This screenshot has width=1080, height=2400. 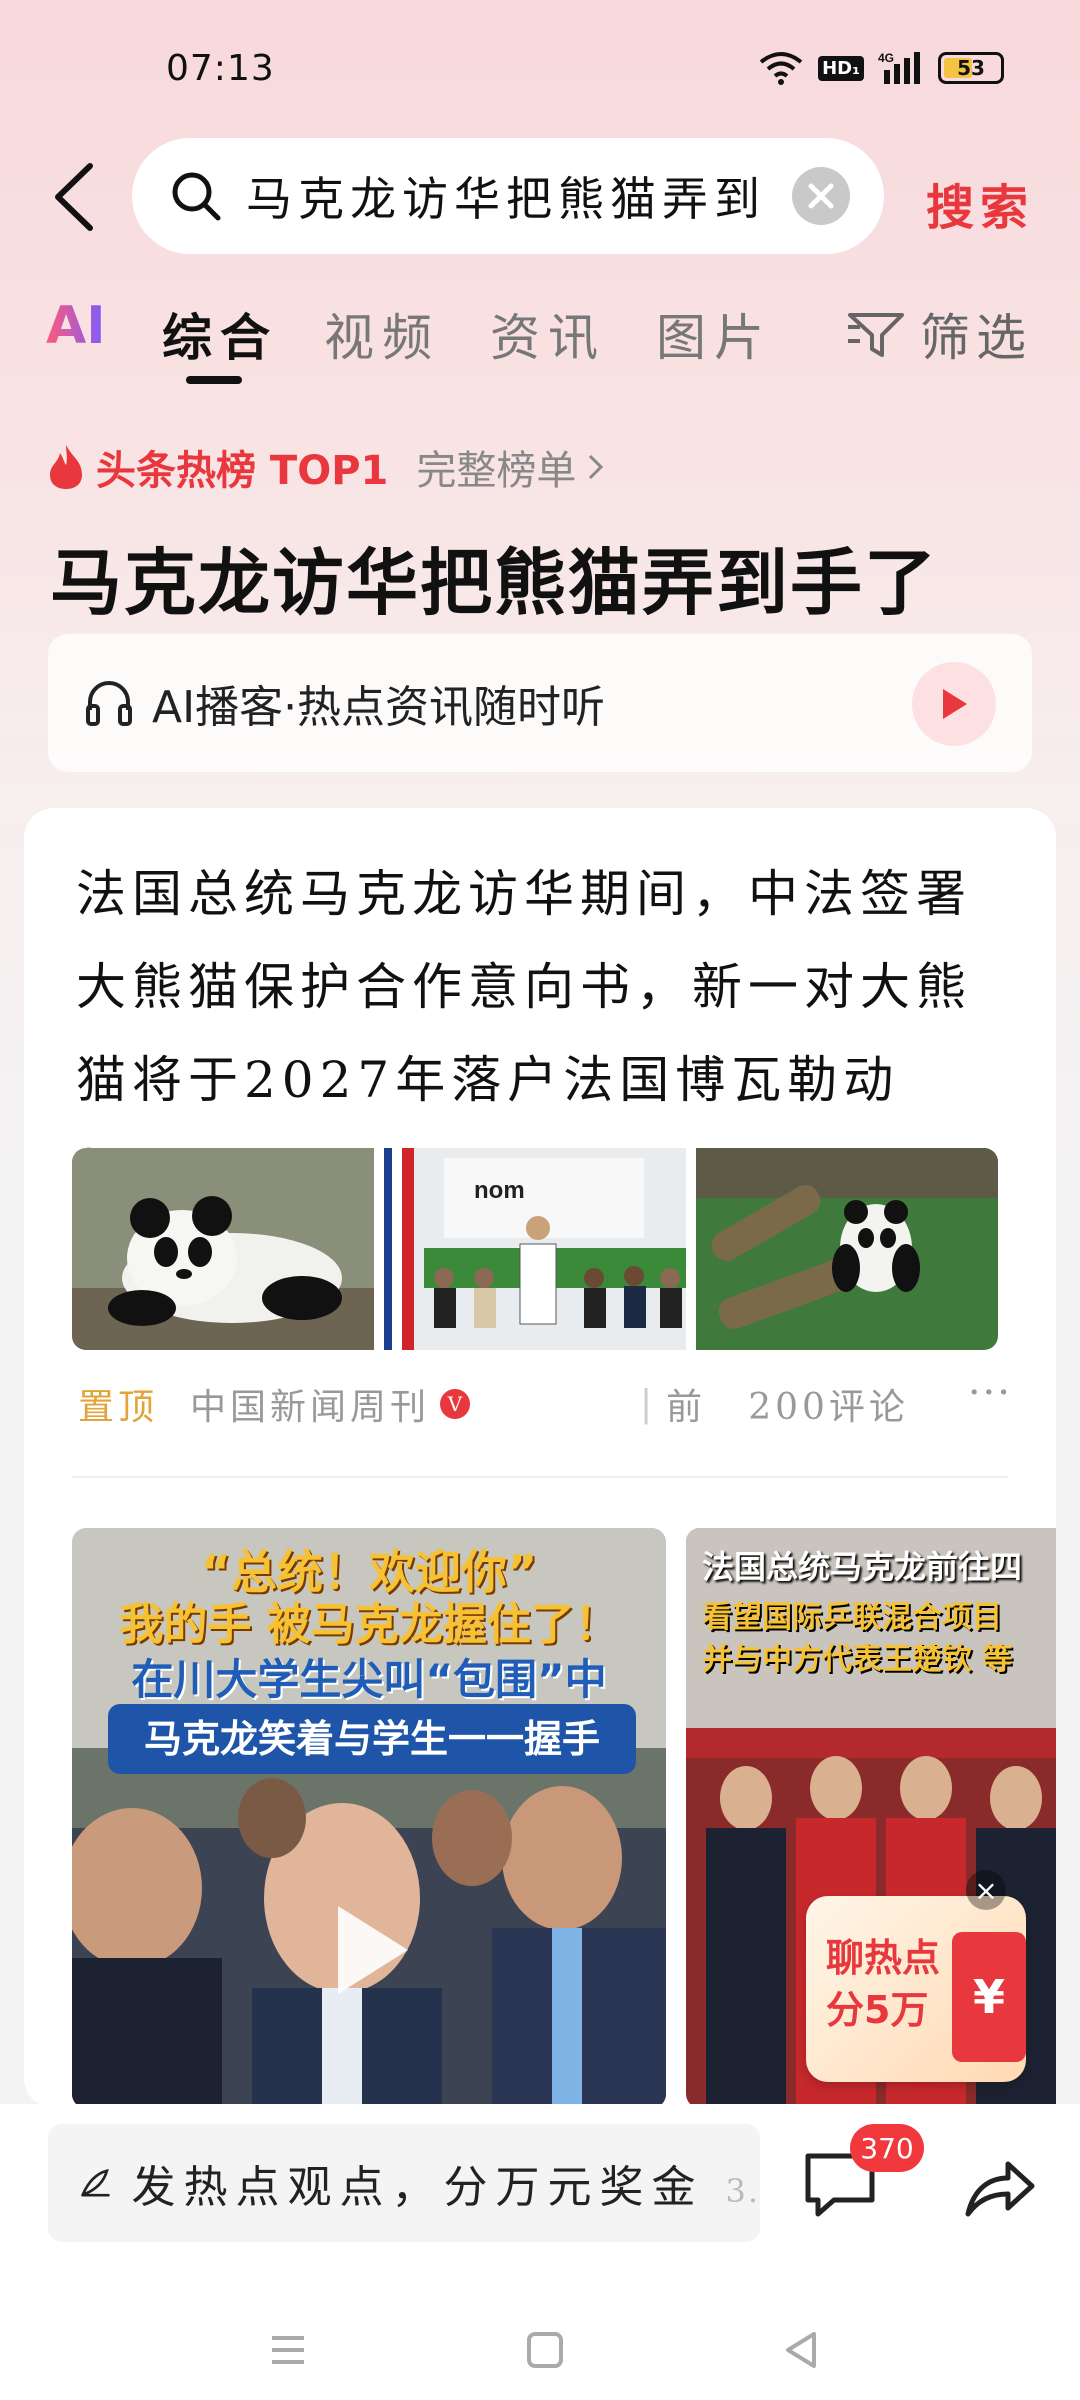 What do you see at coordinates (883, 1984) in the screenshot?
I see `promo-text: 聊热点 分5万` at bounding box center [883, 1984].